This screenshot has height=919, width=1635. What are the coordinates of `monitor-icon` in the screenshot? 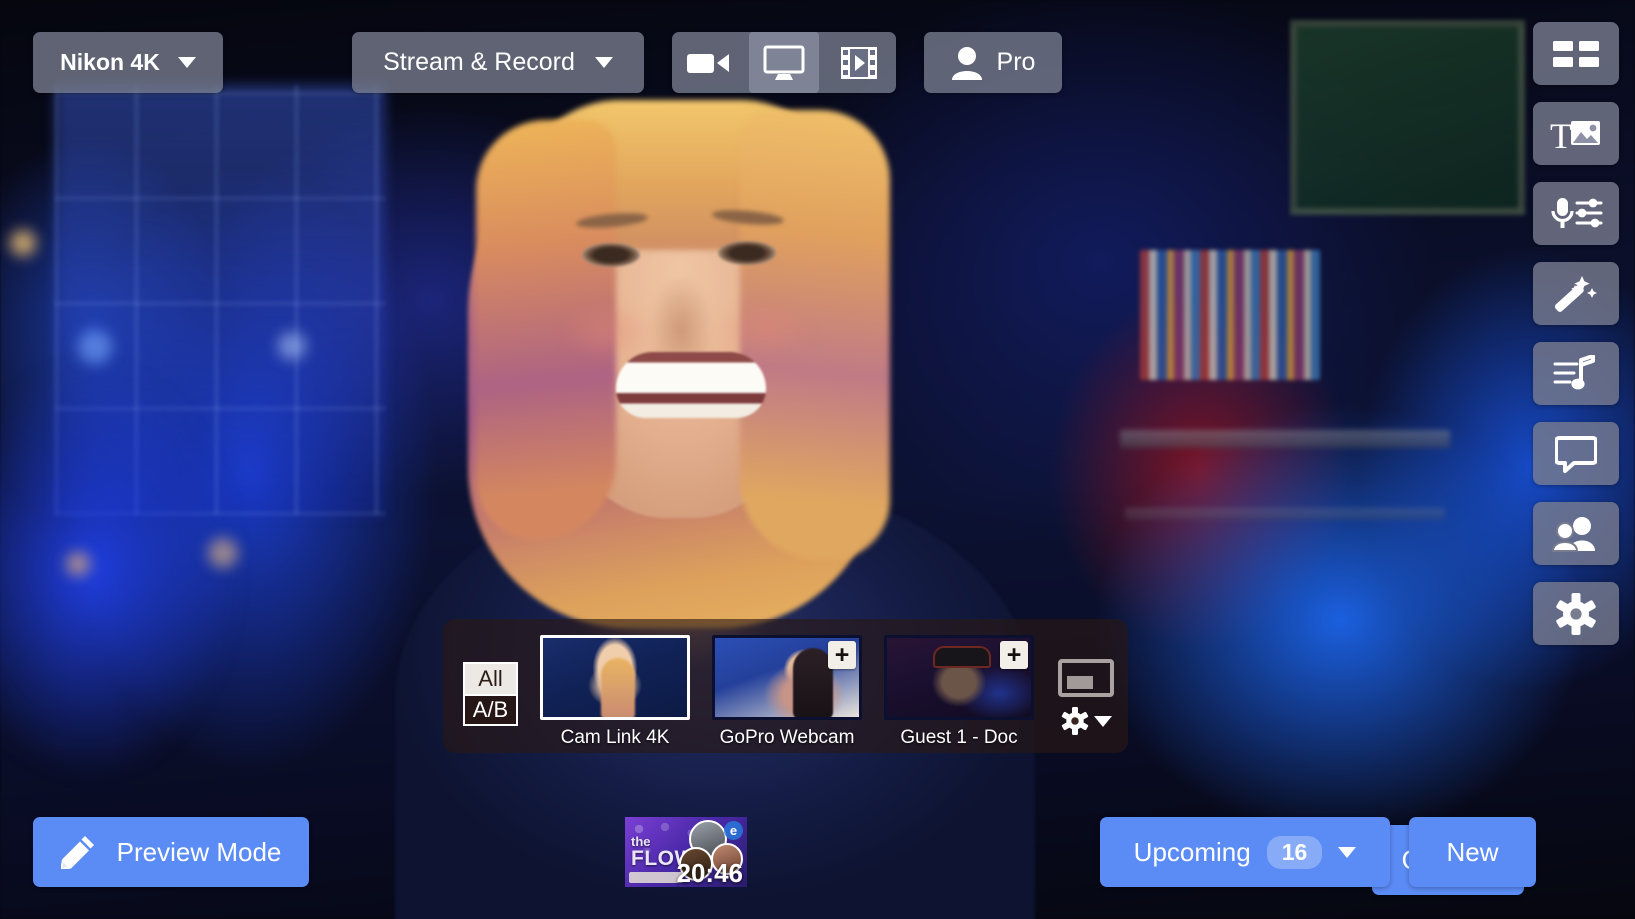 It's located at (784, 62).